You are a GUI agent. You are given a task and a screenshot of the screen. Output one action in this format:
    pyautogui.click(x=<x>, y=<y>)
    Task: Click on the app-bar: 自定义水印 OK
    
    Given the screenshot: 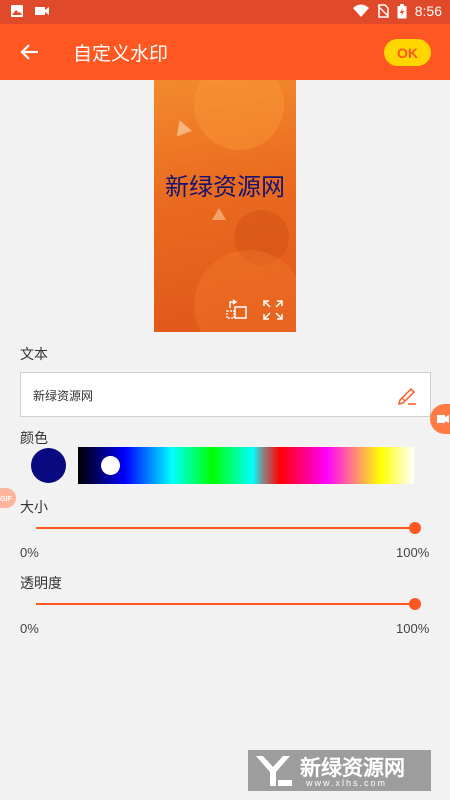 What is the action you would take?
    pyautogui.click(x=225, y=52)
    